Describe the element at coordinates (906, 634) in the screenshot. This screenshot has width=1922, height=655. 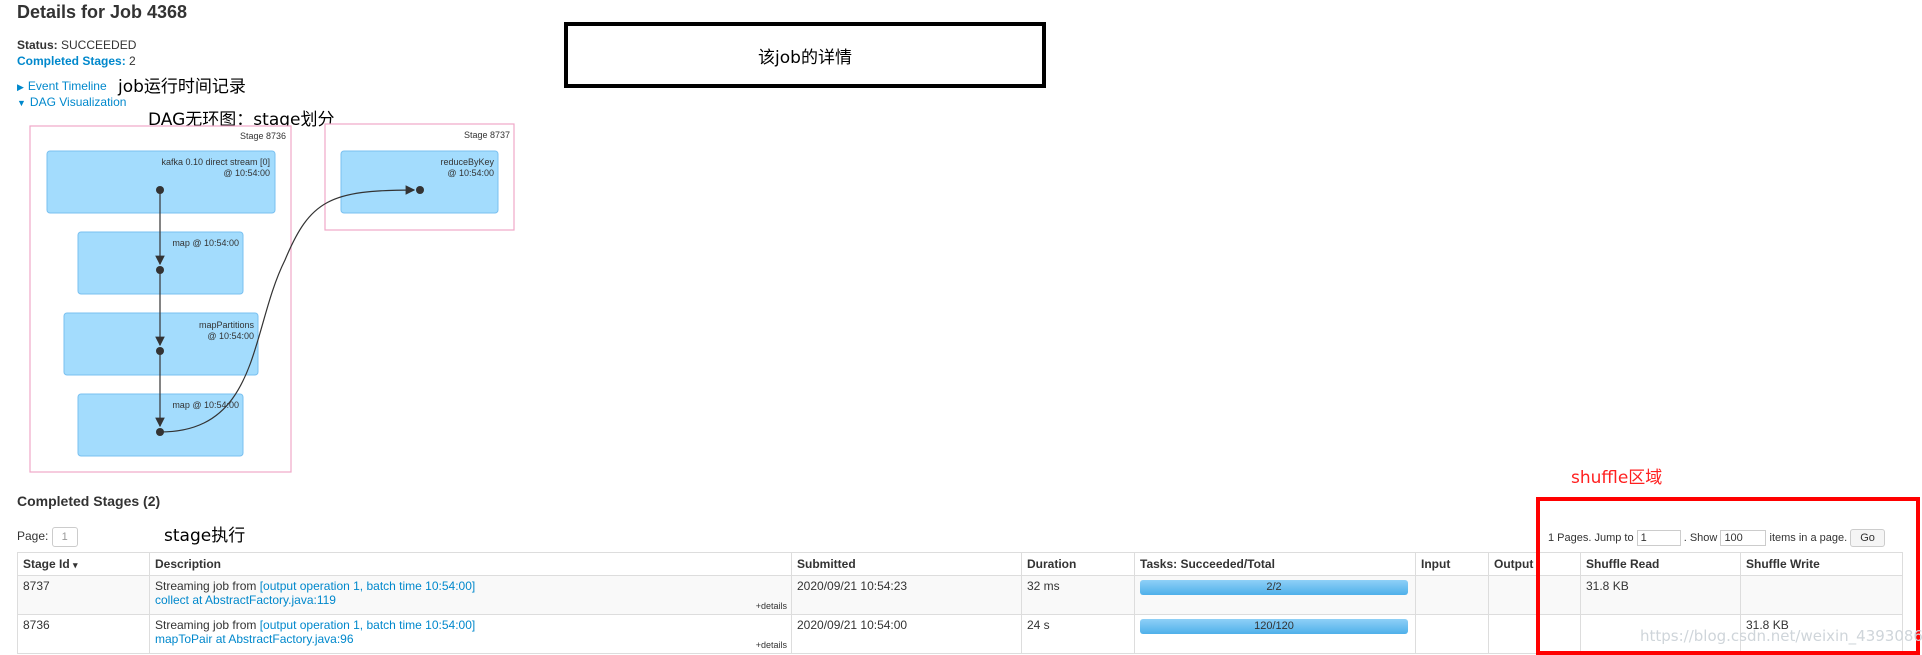
I see `cell-submitted: 2020/09/21 10:54:00` at that location.